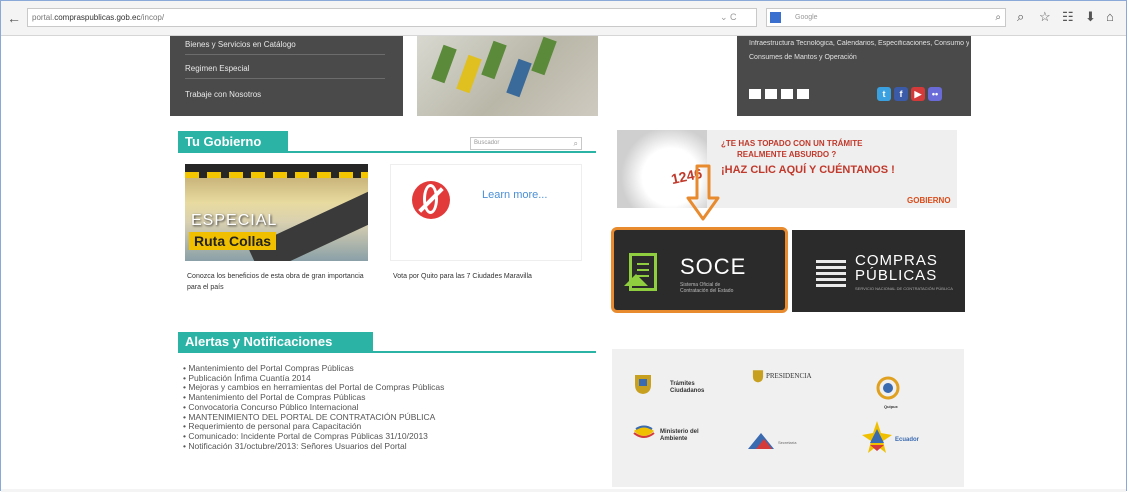 This screenshot has height=493, width=1129. Describe the element at coordinates (217, 68) in the screenshot. I see `menu-item-regimen: Regimen Especial` at that location.